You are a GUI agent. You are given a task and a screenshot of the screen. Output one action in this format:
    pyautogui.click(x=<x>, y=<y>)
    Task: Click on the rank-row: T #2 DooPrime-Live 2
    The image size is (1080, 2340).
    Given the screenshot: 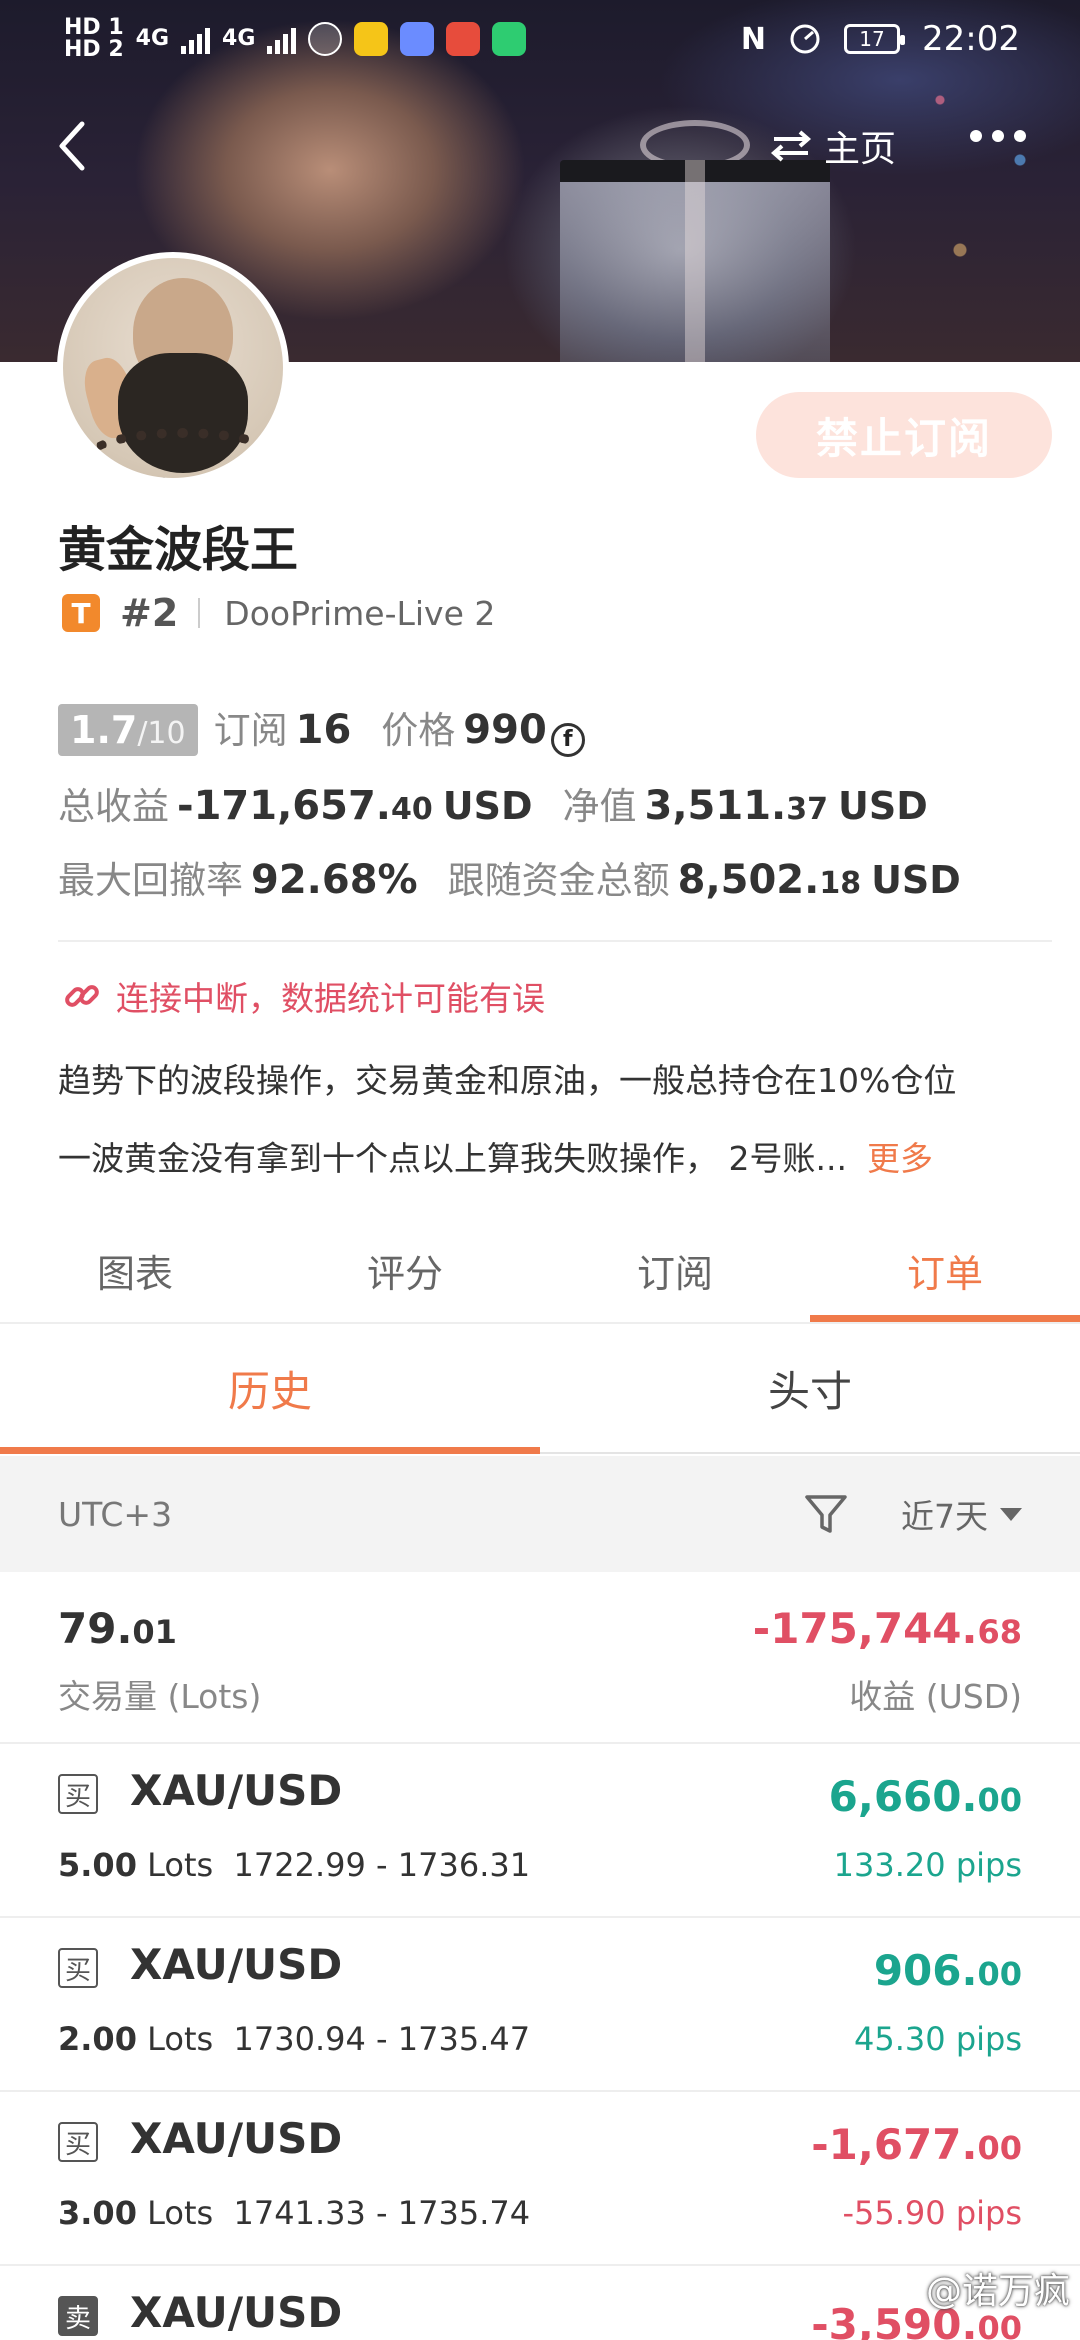 What is the action you would take?
    pyautogui.click(x=278, y=613)
    